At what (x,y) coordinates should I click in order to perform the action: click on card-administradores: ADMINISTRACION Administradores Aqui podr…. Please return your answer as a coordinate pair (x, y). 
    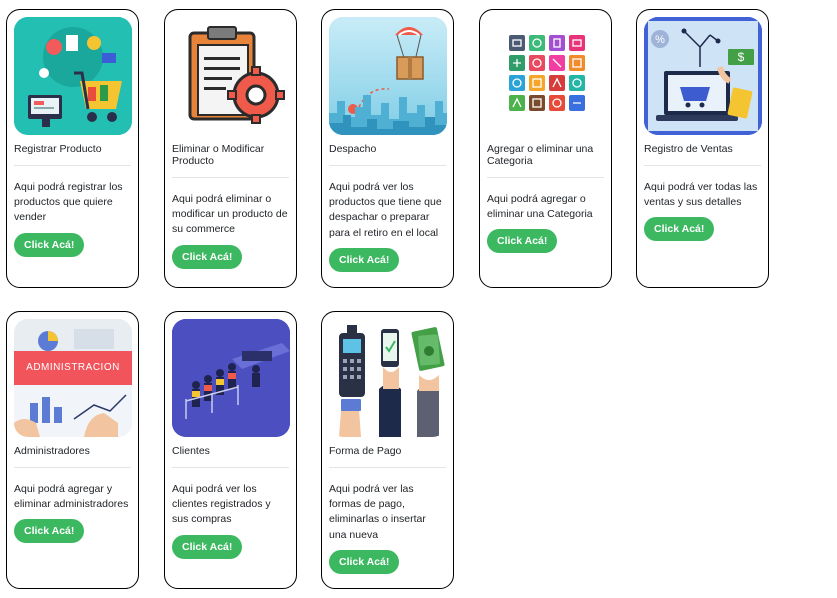
    Looking at the image, I should click on (72, 450).